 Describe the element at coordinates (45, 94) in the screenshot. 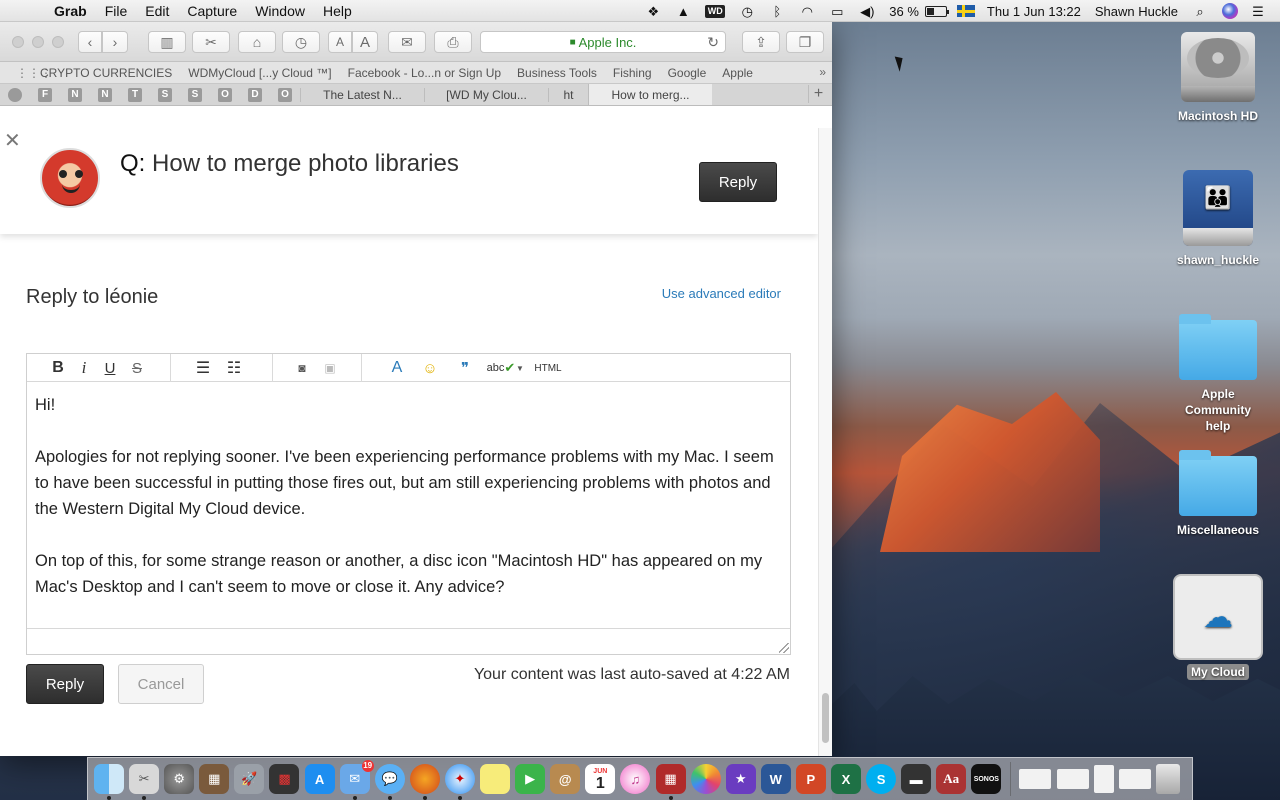

I see `pinned-tab-1: F` at that location.